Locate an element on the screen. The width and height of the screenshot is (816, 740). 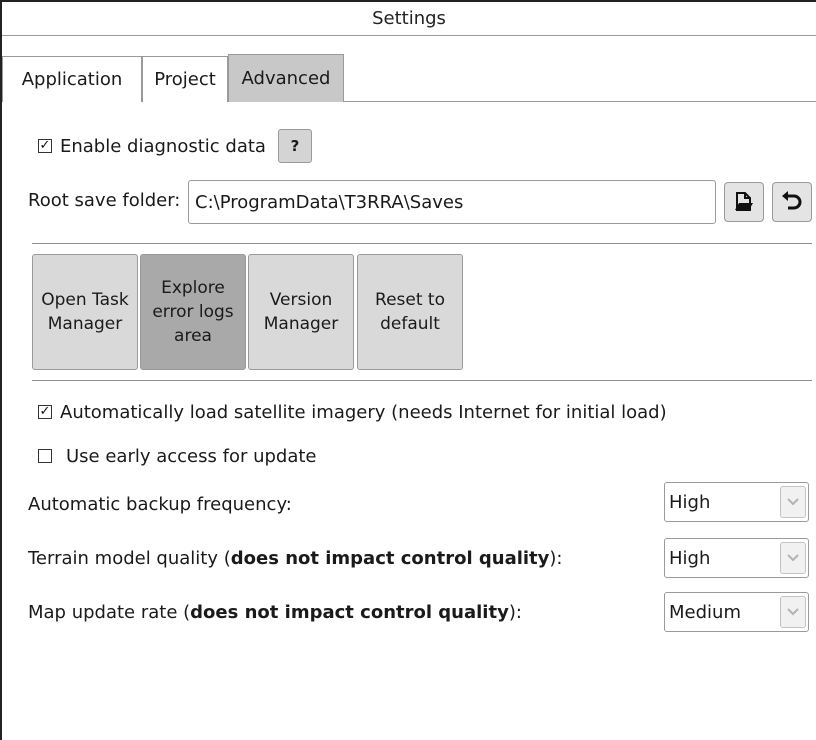
terrain-quality-select: High is located at coordinates (736, 558).